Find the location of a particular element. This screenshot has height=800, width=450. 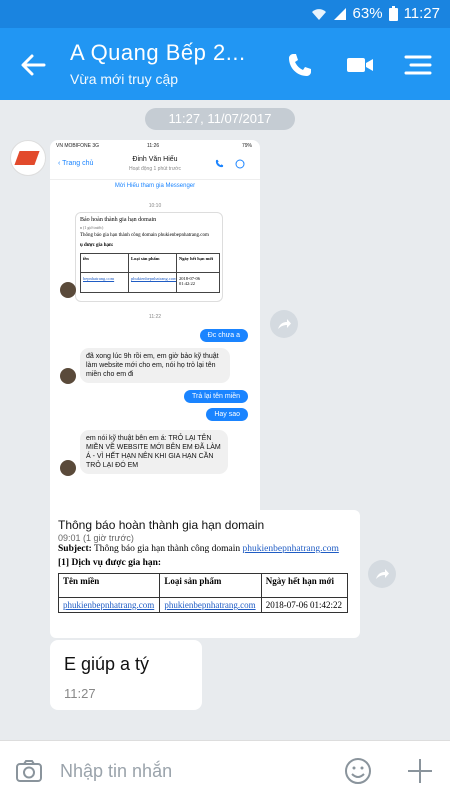

table-header: Loại sản phẩm is located at coordinates (210, 585).